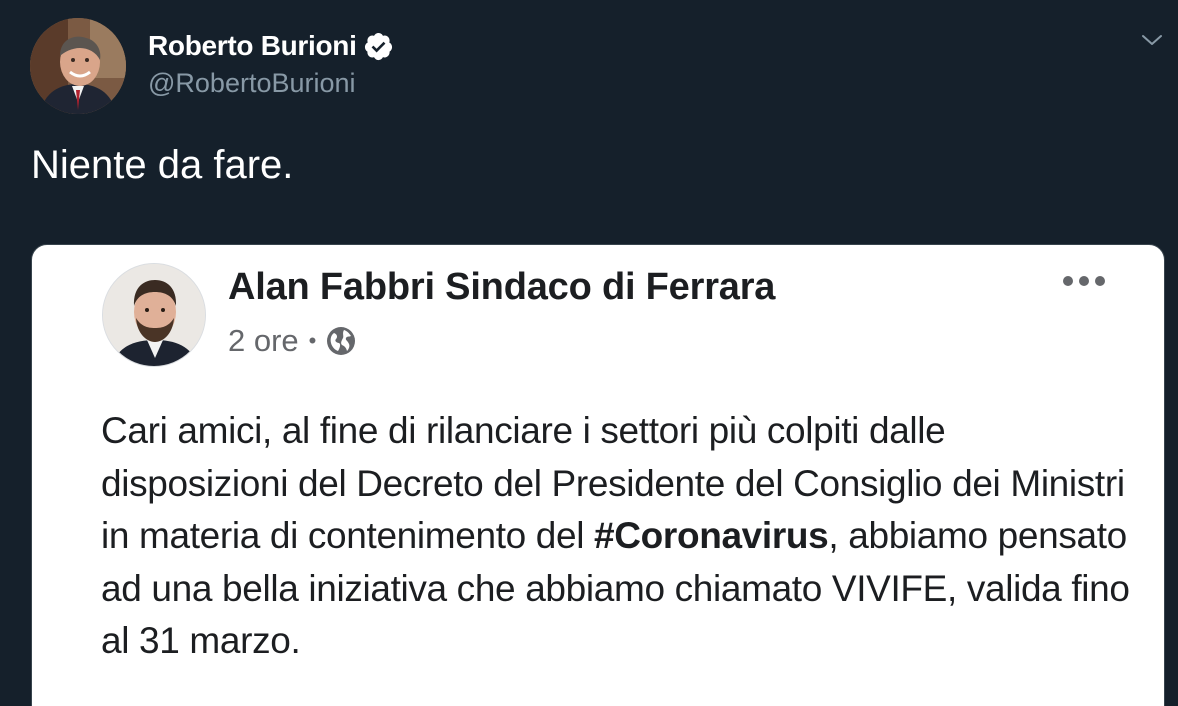  I want to click on author-avatar, so click(78, 66).